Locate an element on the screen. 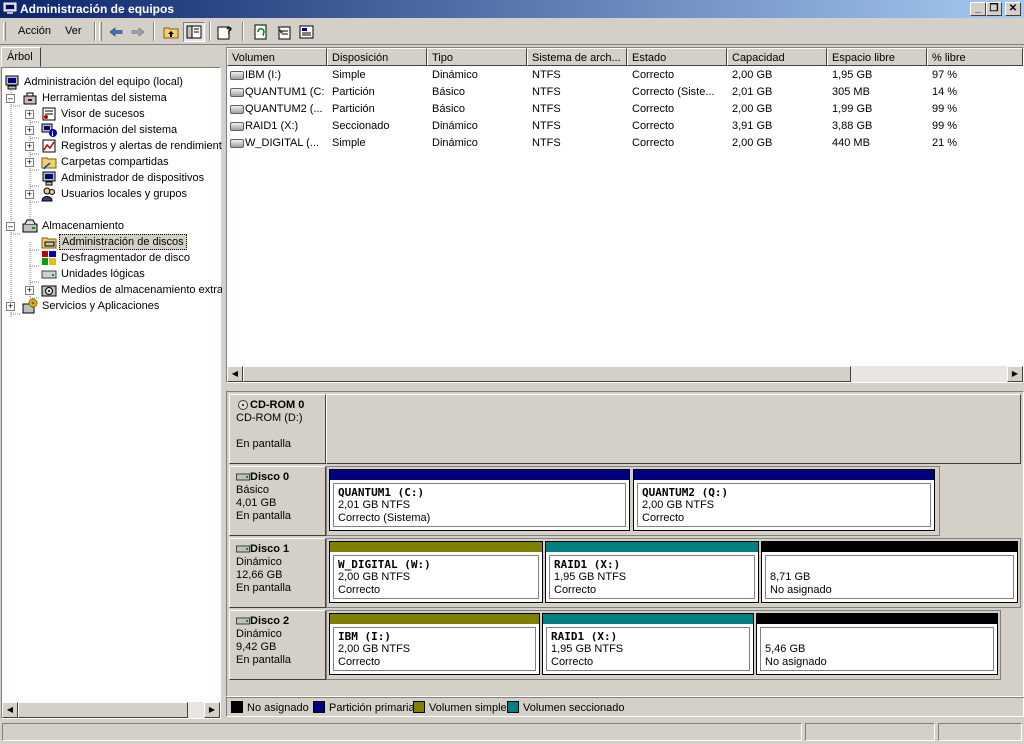 This screenshot has width=1024, height=744. close-button: ✕ is located at coordinates (1013, 9).